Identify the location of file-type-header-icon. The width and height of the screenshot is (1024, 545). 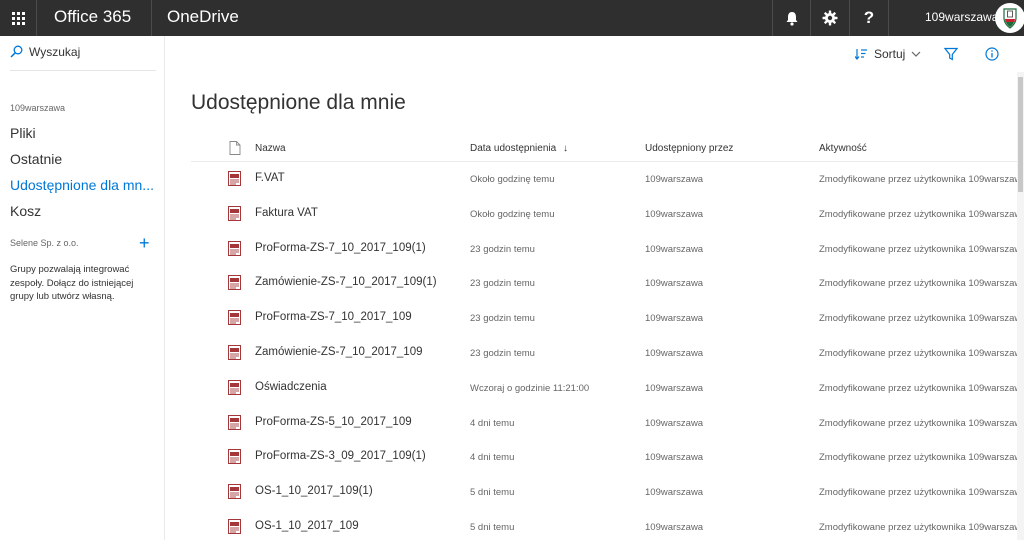
(235, 149).